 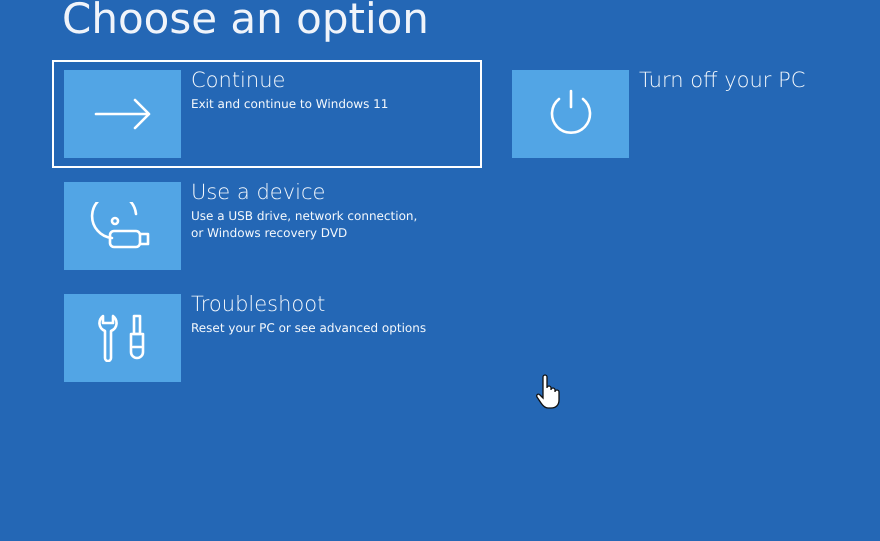 I want to click on option-button: Turn off your PC, so click(x=665, y=114).